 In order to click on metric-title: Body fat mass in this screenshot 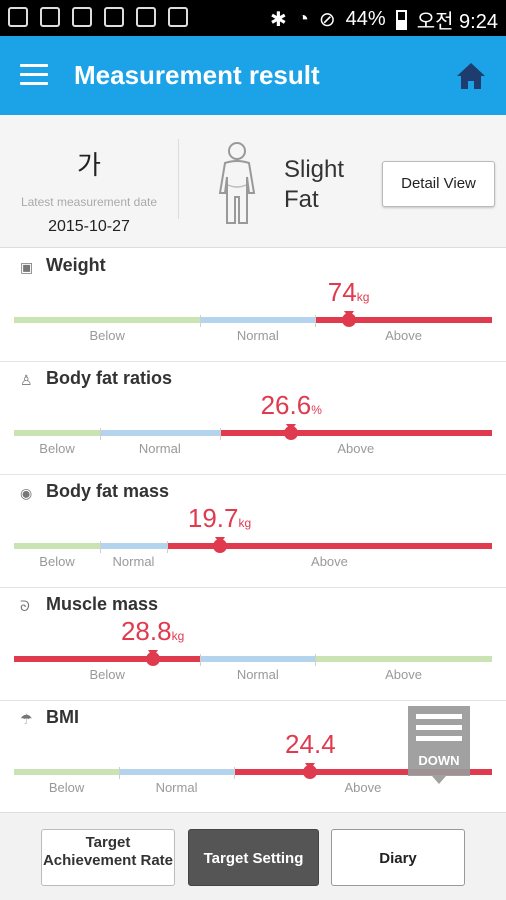, I will do `click(108, 491)`.